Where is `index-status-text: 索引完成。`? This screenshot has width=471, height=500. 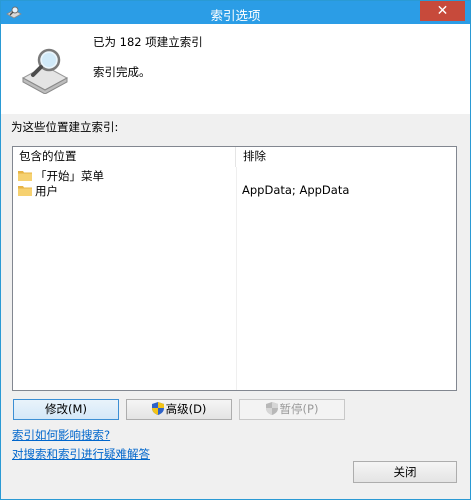 index-status-text: 索引完成。 is located at coordinates (122, 72).